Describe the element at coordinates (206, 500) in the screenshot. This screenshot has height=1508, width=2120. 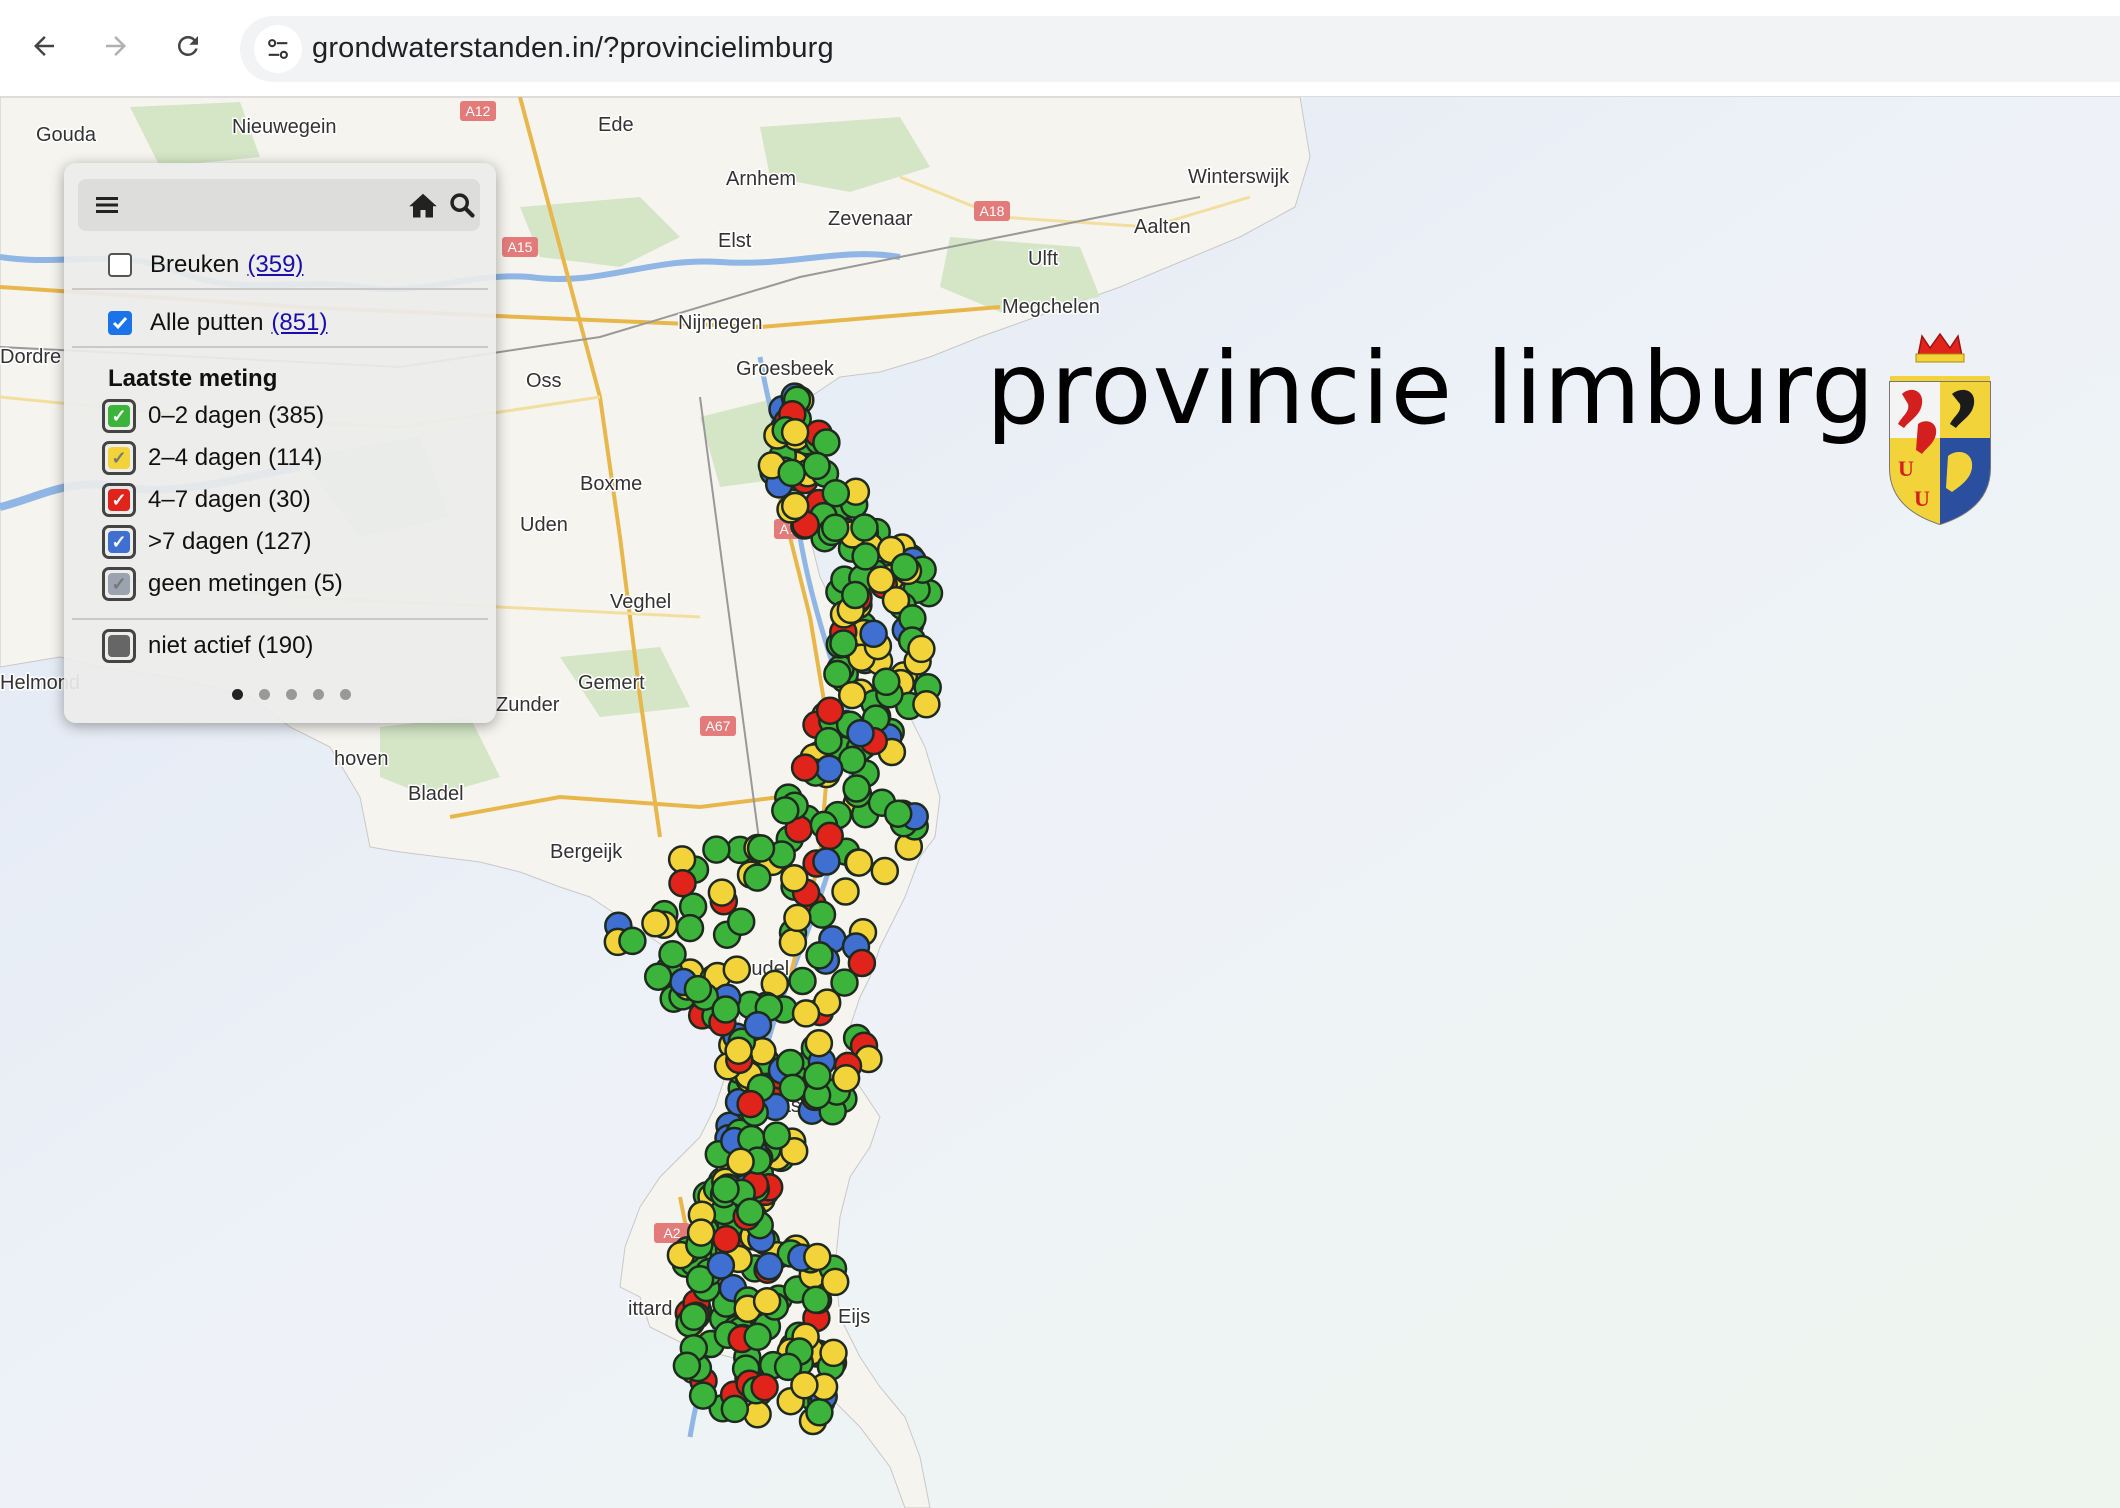
I see `legend-item-4-7: ✓ 4–7 dagen (30)` at that location.